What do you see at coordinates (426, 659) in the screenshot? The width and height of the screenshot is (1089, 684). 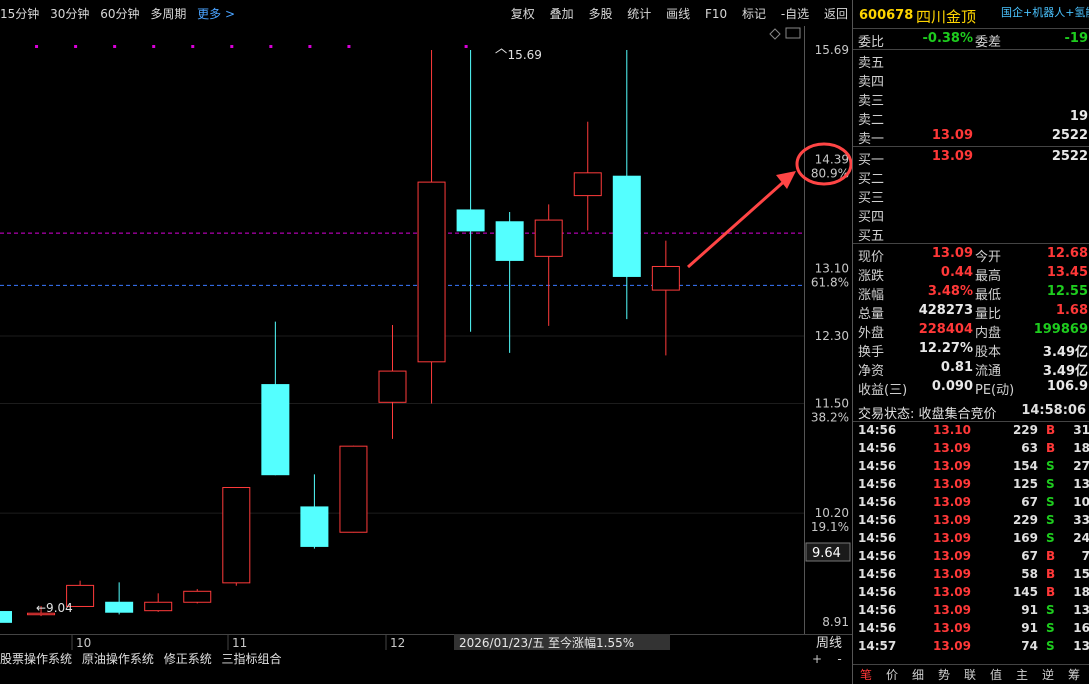 I see `indicator-systems-bar: 股票操作系统 原油操作系统 修正系统 三指标组合` at bounding box center [426, 659].